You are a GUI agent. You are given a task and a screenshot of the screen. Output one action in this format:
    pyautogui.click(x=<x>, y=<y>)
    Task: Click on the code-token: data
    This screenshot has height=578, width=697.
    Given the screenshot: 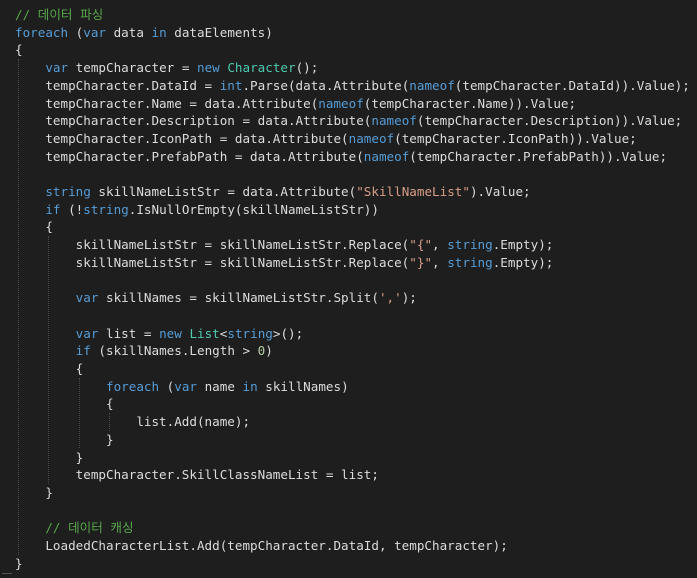 What is the action you would take?
    pyautogui.click(x=129, y=32)
    